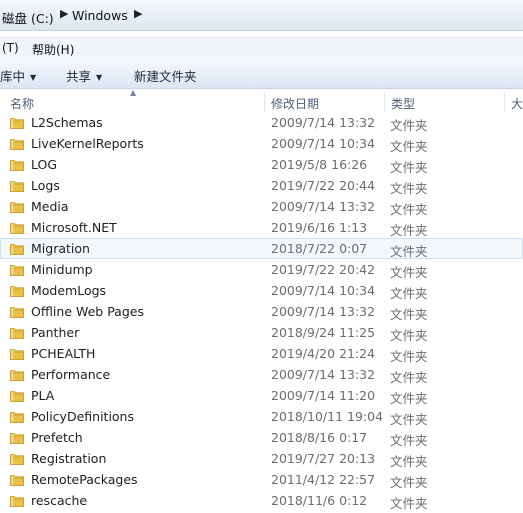 This screenshot has height=513, width=523. What do you see at coordinates (261, 500) in the screenshot?
I see `file-row: rescache 2018/11/6 0:12 文件夹` at bounding box center [261, 500].